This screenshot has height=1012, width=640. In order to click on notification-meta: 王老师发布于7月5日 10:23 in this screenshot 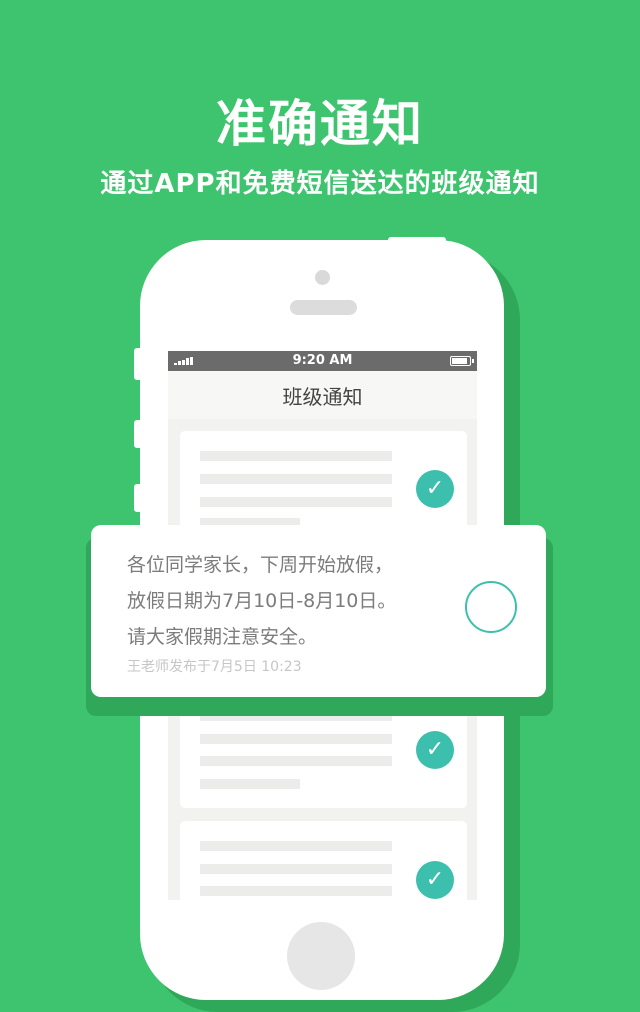, I will do `click(214, 667)`.